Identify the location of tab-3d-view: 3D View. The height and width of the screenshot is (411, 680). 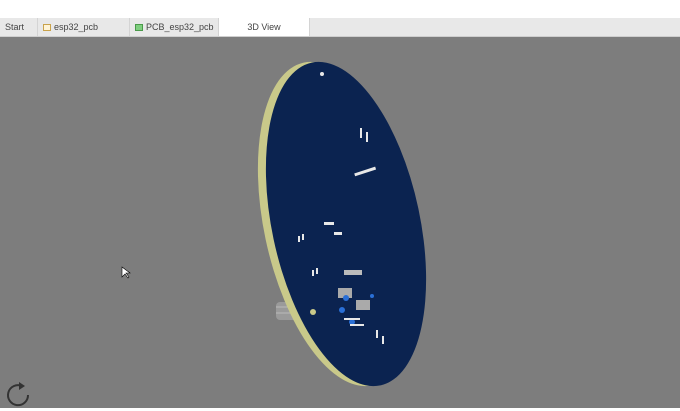
(264, 27).